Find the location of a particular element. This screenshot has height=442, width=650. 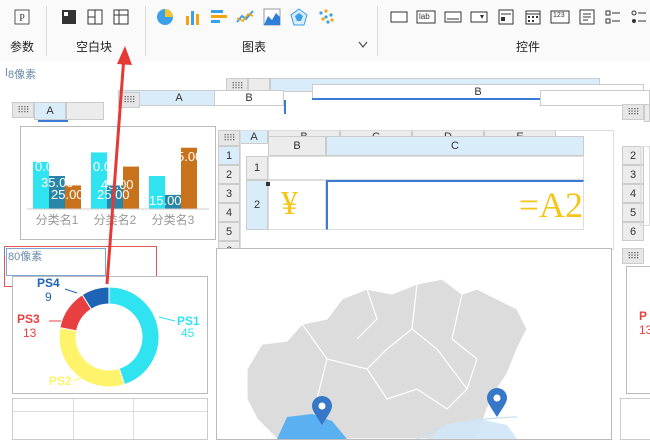

right-column-header is located at coordinates (647, 113).